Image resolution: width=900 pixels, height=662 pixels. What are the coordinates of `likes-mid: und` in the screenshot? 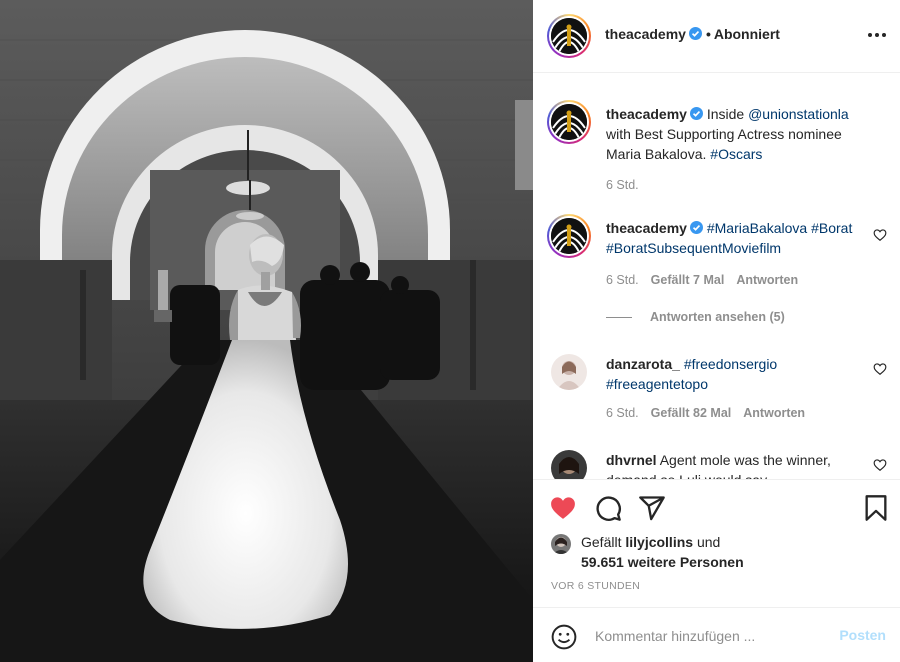 It's located at (707, 542).